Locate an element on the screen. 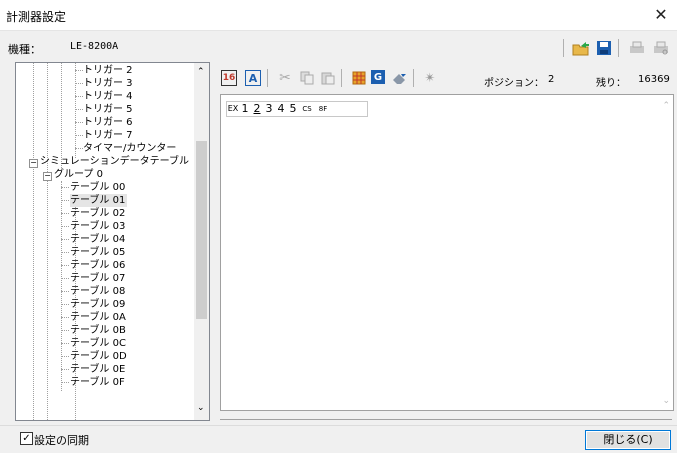 The image size is (677, 453). tree-item-table: テーブル 0C is located at coordinates (98, 343).